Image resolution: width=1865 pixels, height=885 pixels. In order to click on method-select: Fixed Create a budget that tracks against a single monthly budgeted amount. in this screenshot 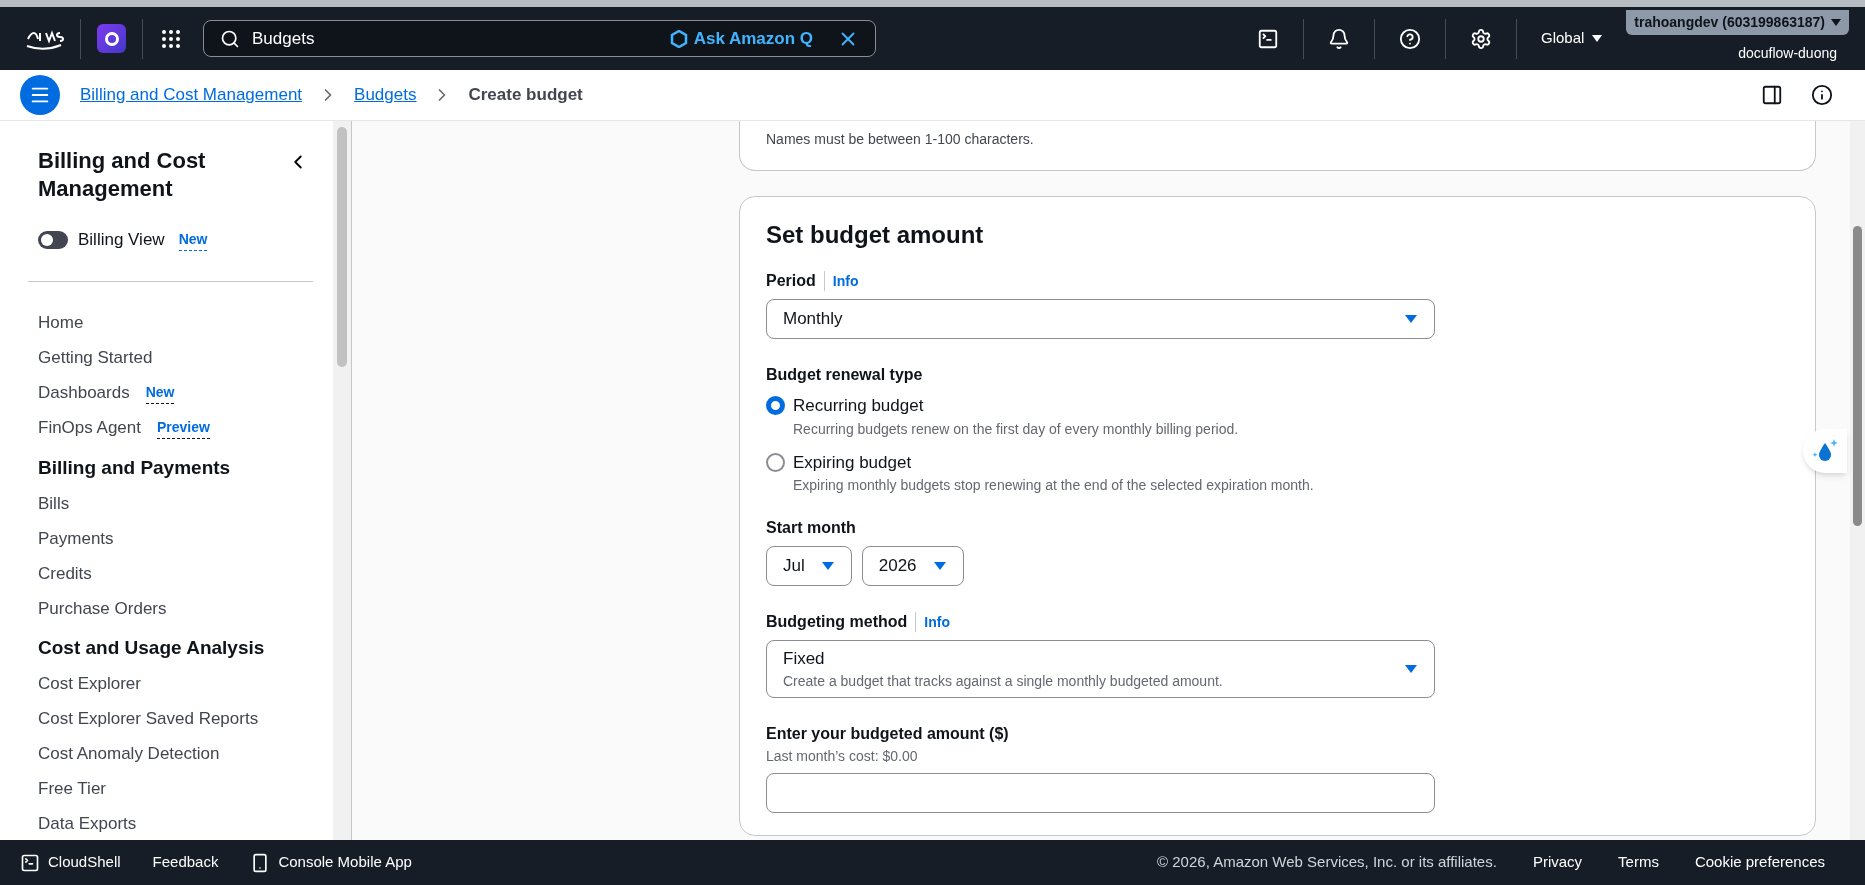, I will do `click(1100, 669)`.